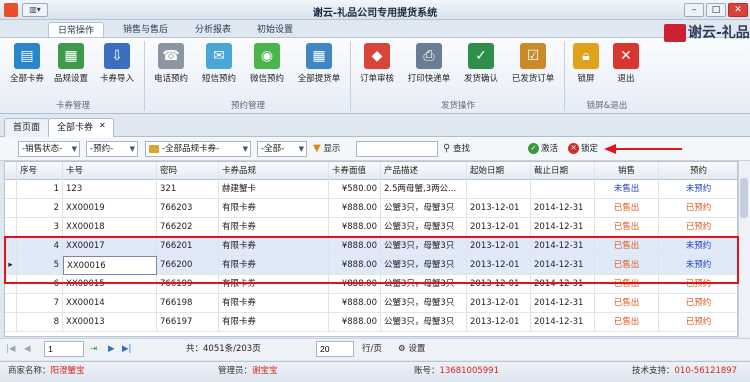 The height and width of the screenshot is (382, 750). What do you see at coordinates (188, 303) in the screenshot?
I see `table-cell: 766198` at bounding box center [188, 303].